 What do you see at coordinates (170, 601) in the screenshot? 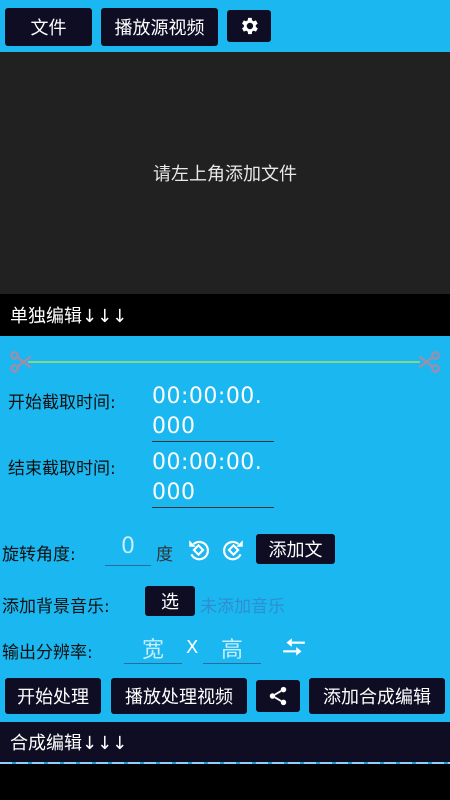
I see `select-music-button: 选` at bounding box center [170, 601].